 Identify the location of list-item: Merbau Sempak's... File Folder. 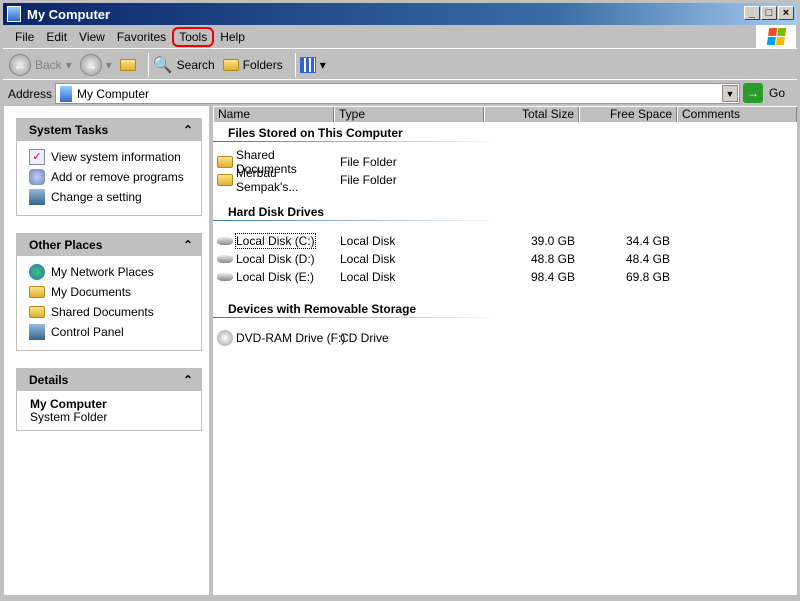
(507, 180).